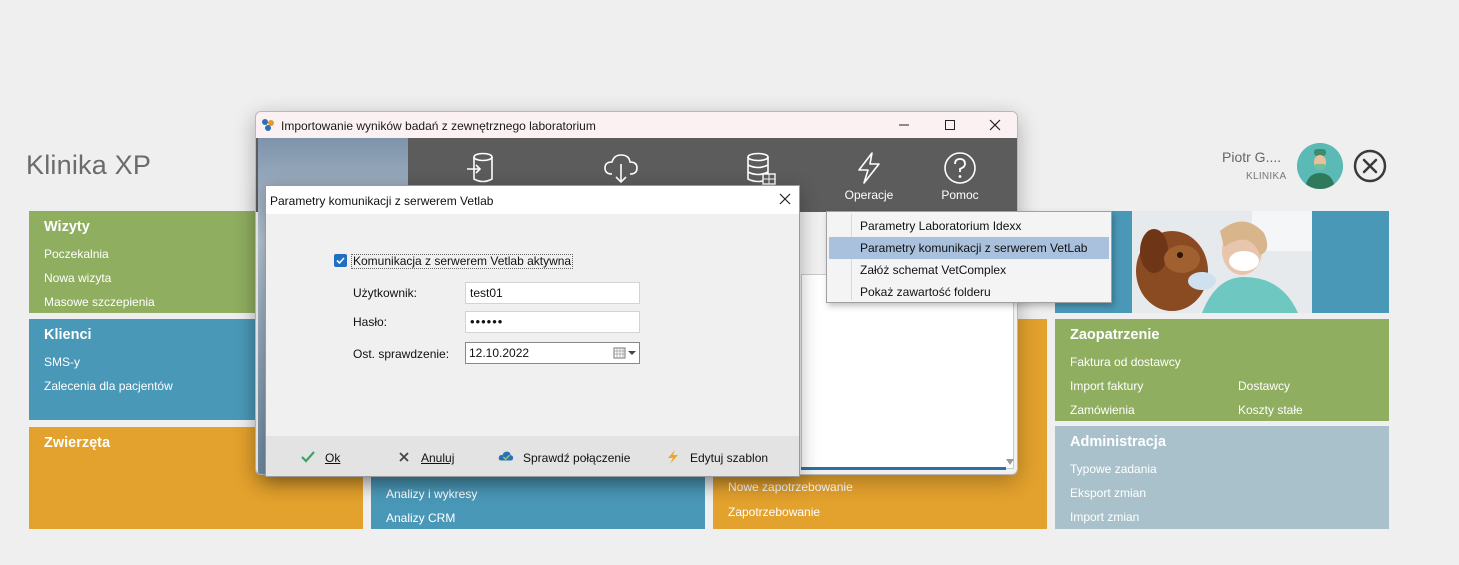 The height and width of the screenshot is (565, 1459). What do you see at coordinates (969, 270) in the screenshot?
I see `menu-item-vetcomplex: Załóż schemat VetComplex` at bounding box center [969, 270].